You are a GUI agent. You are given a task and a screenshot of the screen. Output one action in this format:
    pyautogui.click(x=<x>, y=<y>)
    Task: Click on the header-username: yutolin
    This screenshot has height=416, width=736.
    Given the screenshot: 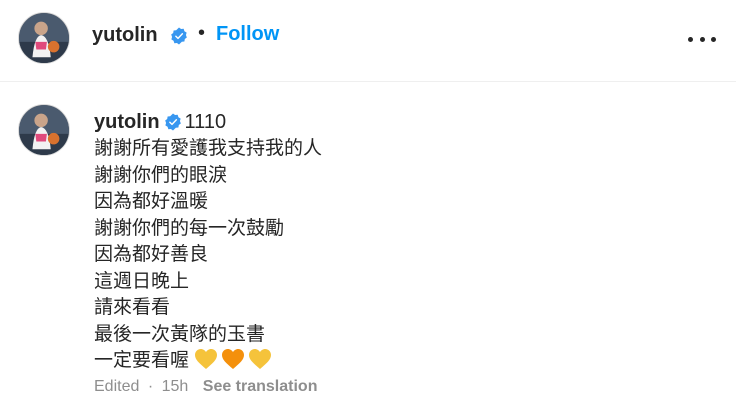 What is the action you would take?
    pyautogui.click(x=125, y=35)
    